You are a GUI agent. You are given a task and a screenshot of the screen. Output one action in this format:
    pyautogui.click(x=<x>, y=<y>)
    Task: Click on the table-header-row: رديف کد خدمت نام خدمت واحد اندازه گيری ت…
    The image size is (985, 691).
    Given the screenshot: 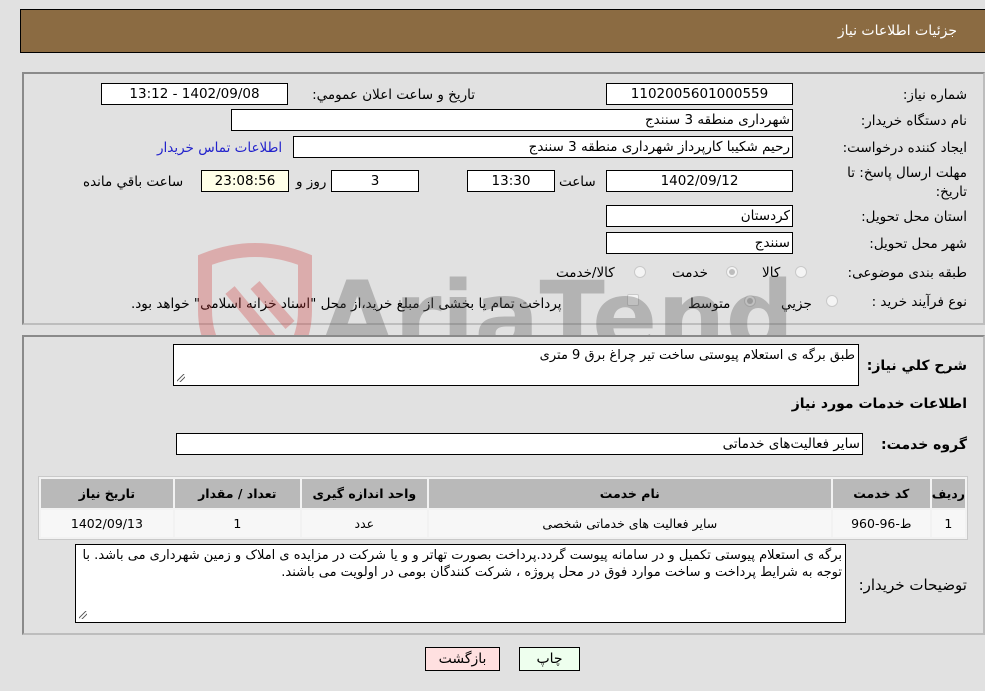 What is the action you would take?
    pyautogui.click(x=503, y=493)
    